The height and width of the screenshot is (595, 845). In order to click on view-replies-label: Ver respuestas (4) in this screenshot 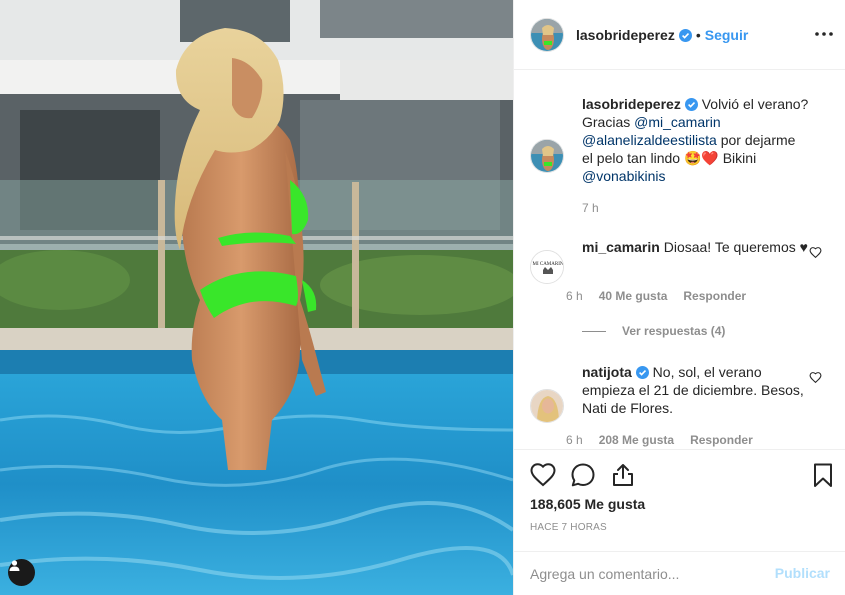, I will do `click(674, 331)`.